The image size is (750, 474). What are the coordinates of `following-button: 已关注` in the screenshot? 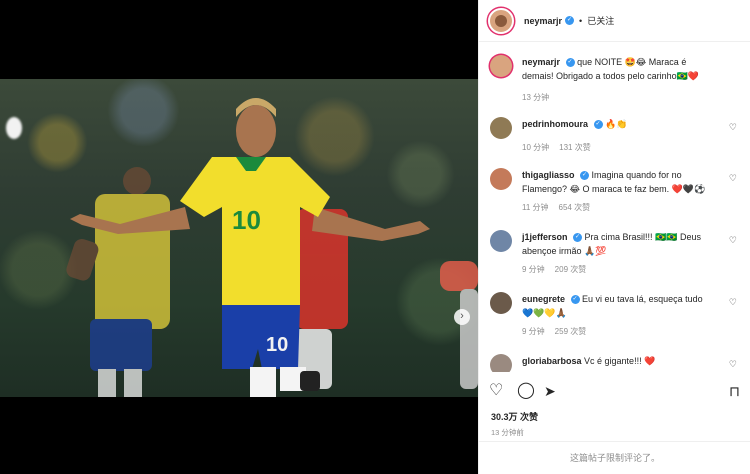 It's located at (600, 20).